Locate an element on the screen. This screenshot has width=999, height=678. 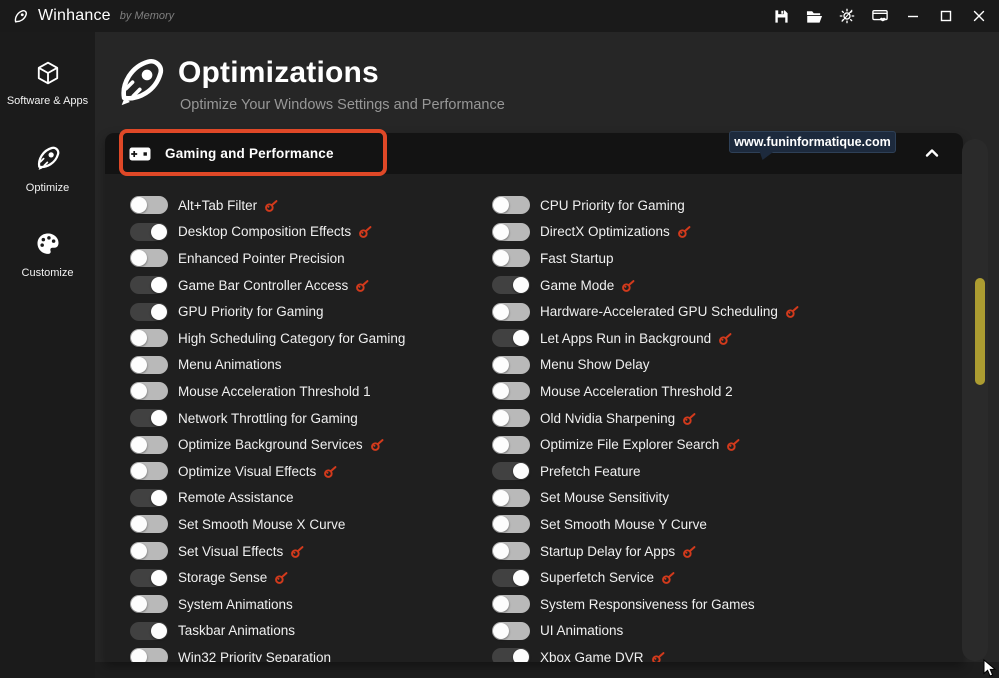
bottom-strip is located at coordinates (547, 670).